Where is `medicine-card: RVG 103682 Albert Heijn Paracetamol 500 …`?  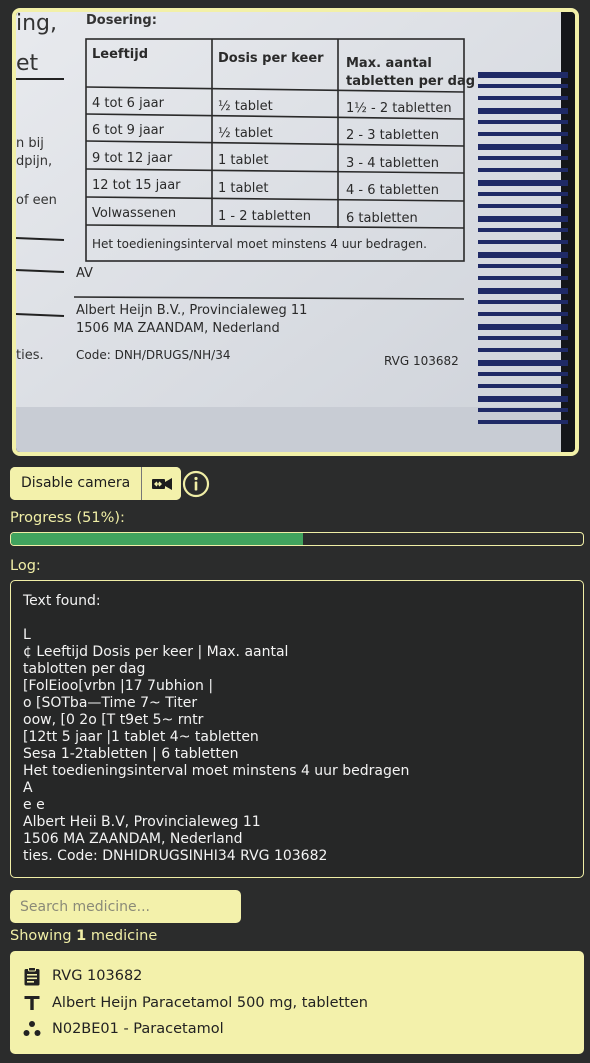 medicine-card: RVG 103682 Albert Heijn Paracetamol 500 … is located at coordinates (297, 1002).